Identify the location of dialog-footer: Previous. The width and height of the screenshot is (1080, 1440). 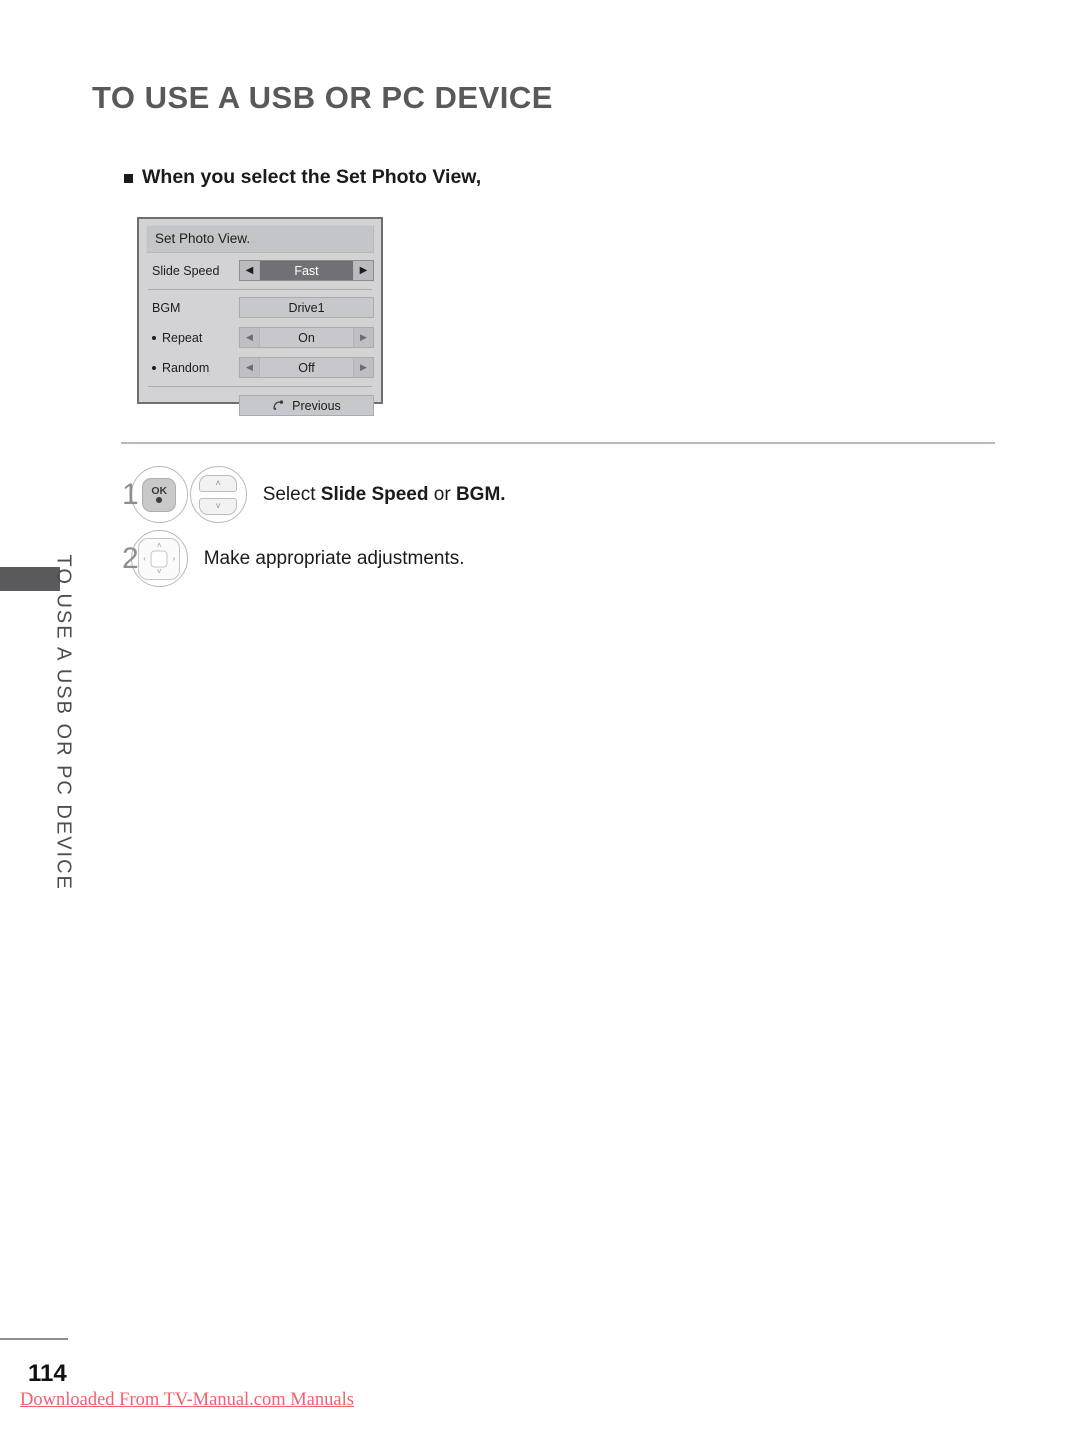
(260, 405).